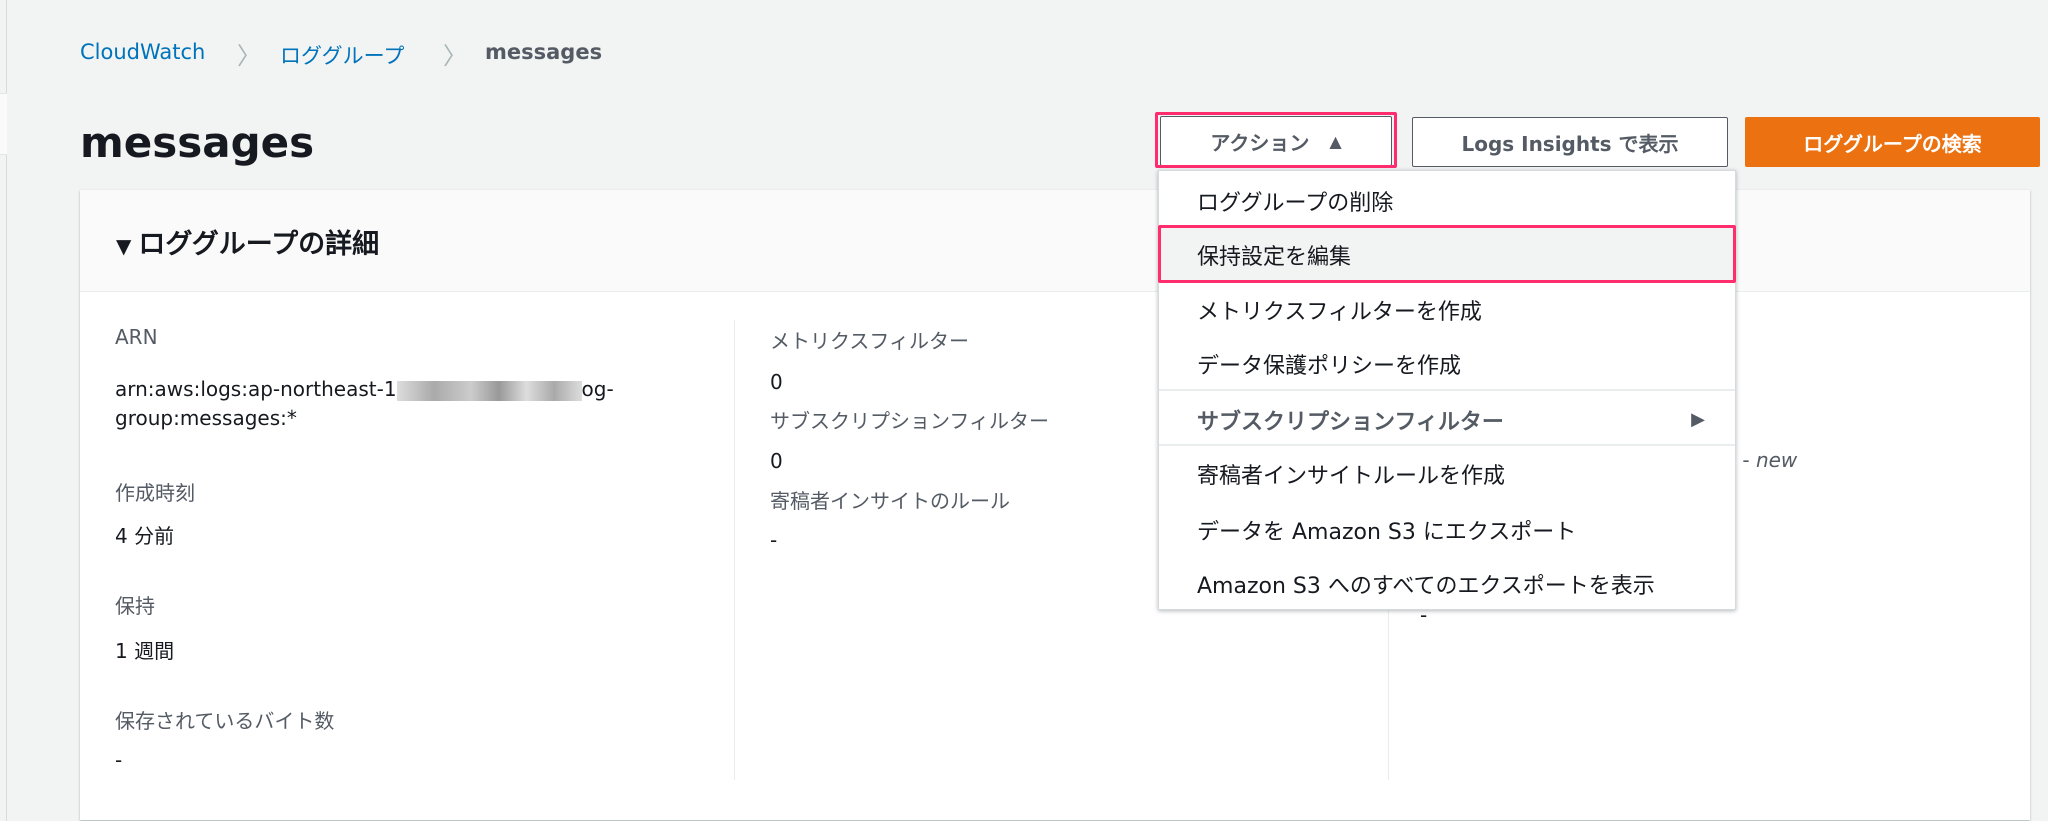 The width and height of the screenshot is (2048, 821). Describe the element at coordinates (489, 390) in the screenshot. I see `redacted-account-id` at that location.